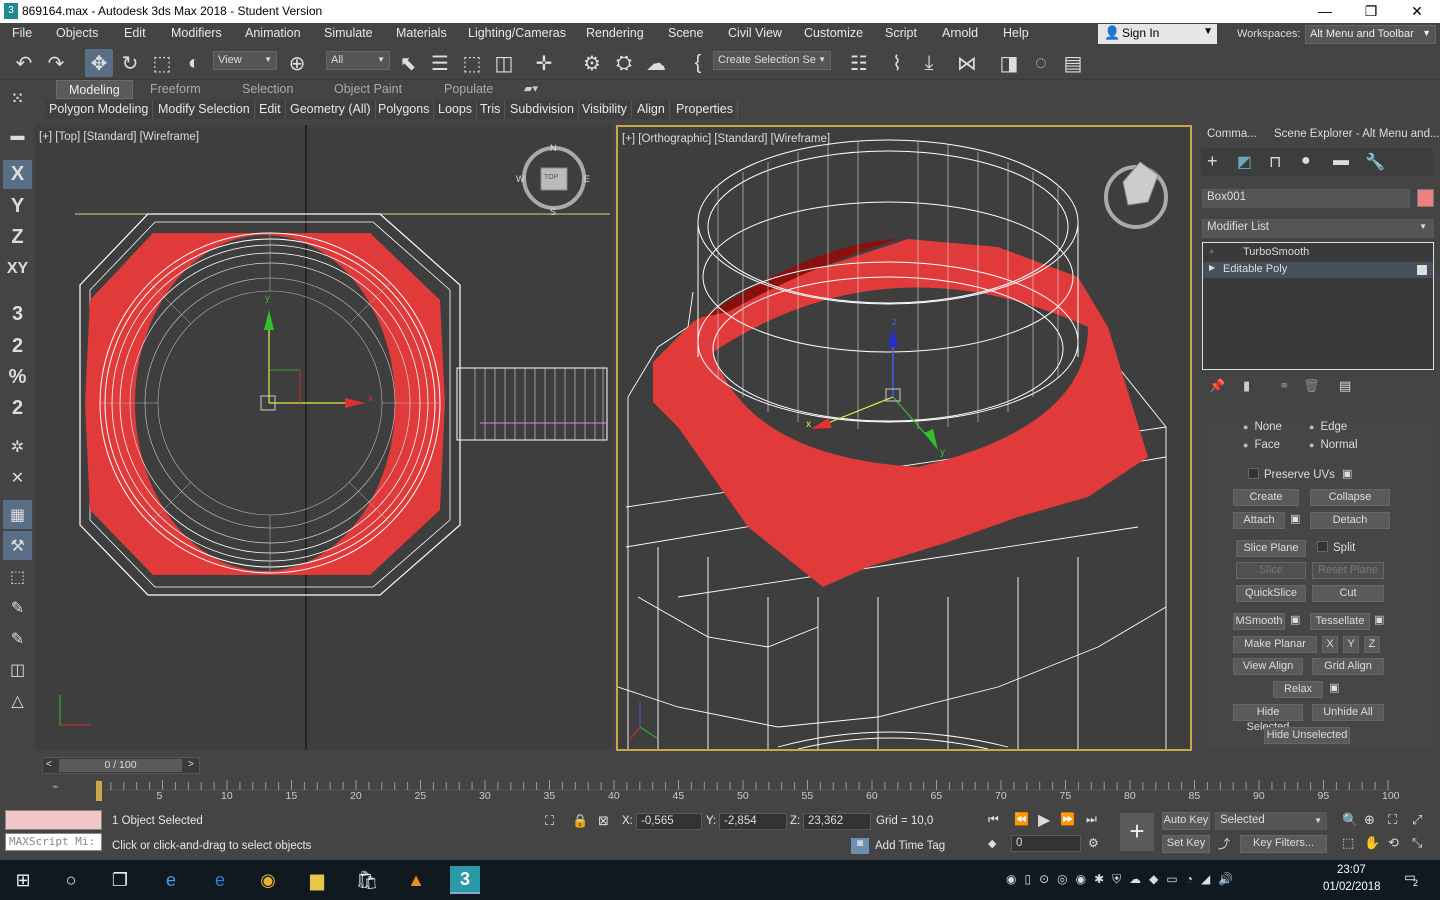 This screenshot has height=900, width=1440. What do you see at coordinates (1021, 819) in the screenshot?
I see `prev-frame-icon: ⏪` at bounding box center [1021, 819].